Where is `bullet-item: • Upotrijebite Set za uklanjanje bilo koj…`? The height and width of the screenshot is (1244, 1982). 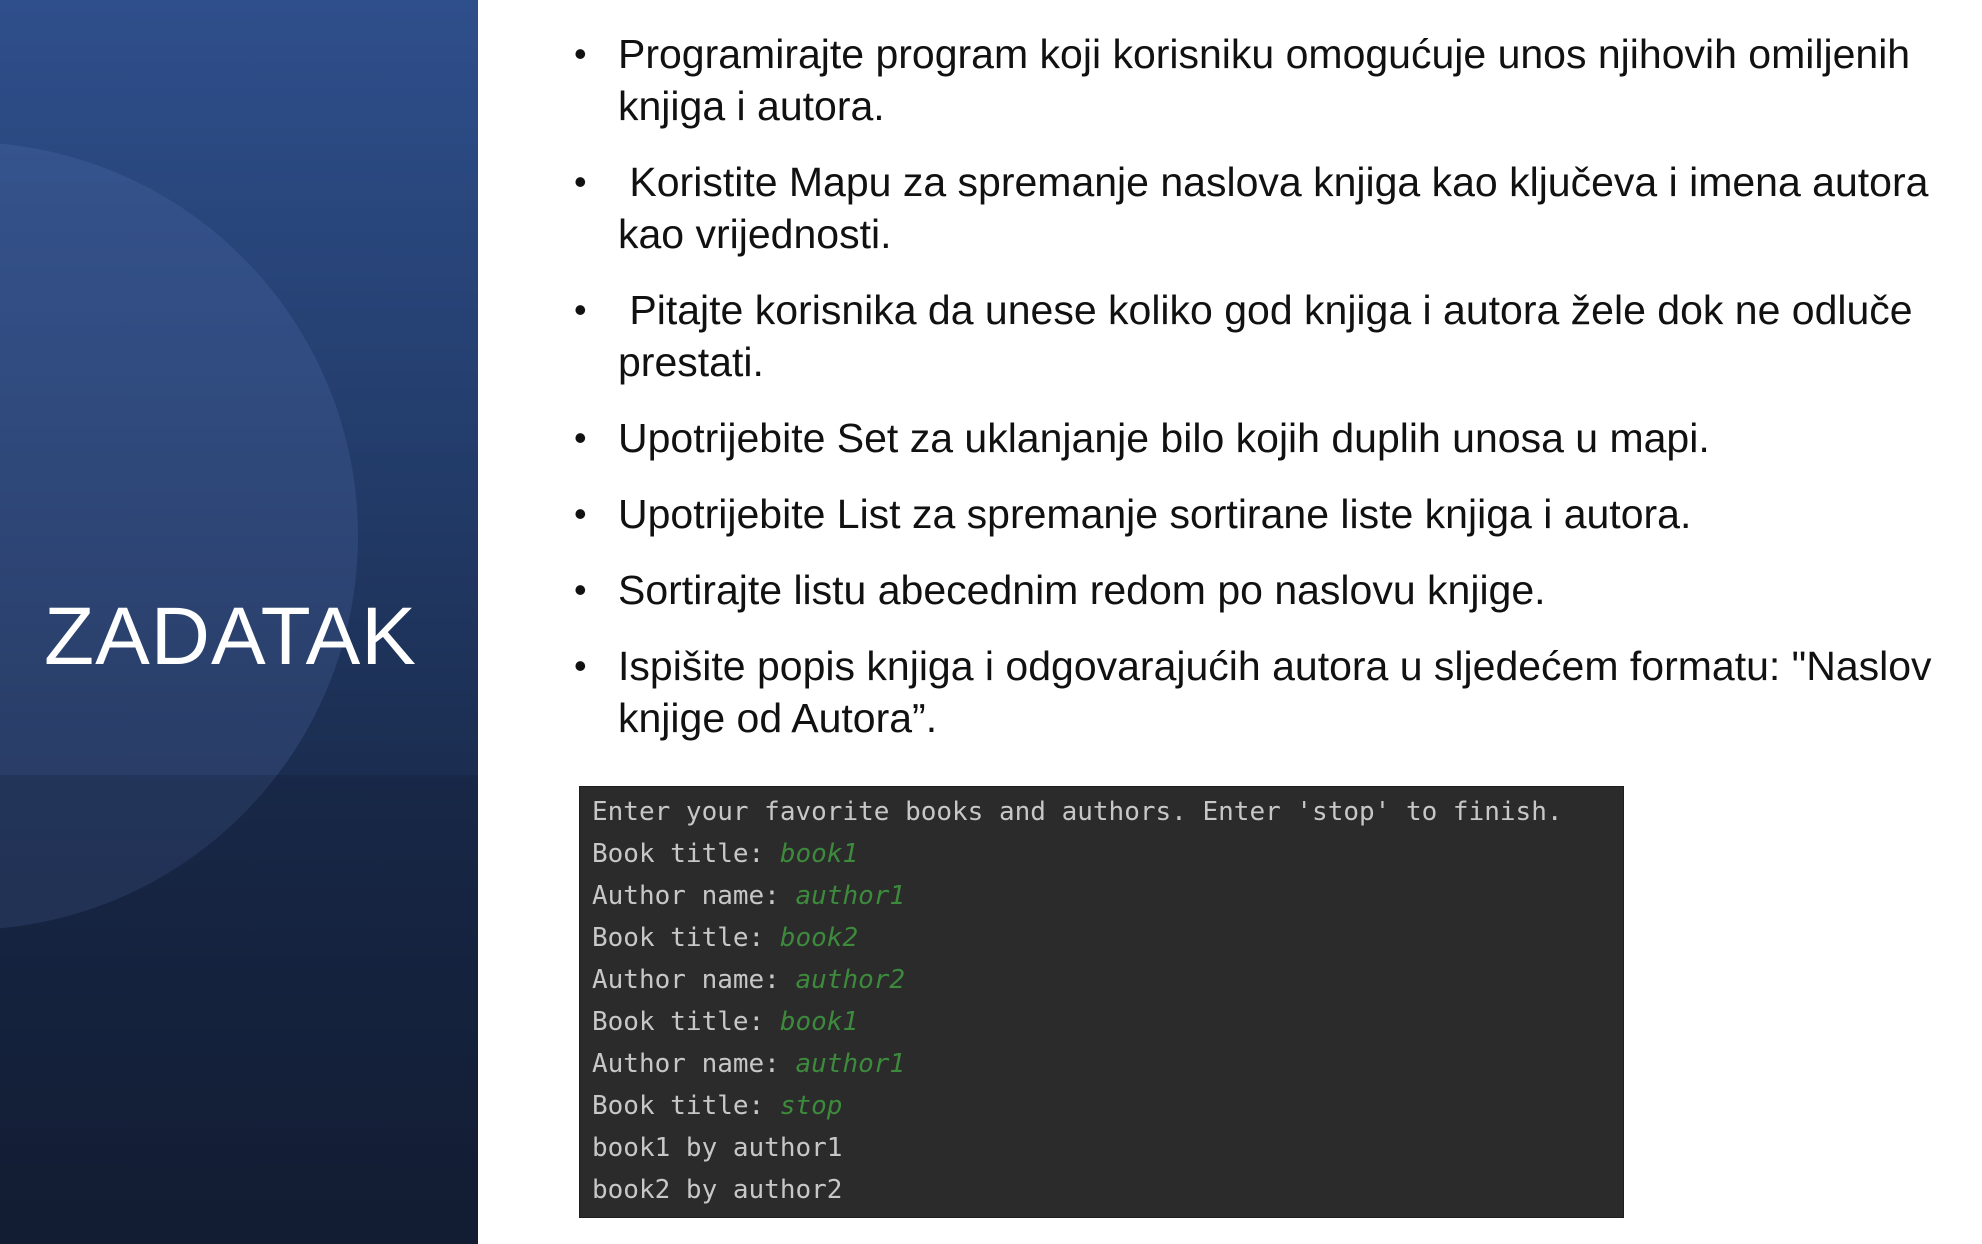
bullet-item: • Upotrijebite Set za uklanjanje bilo koj… is located at coordinates (1265, 438).